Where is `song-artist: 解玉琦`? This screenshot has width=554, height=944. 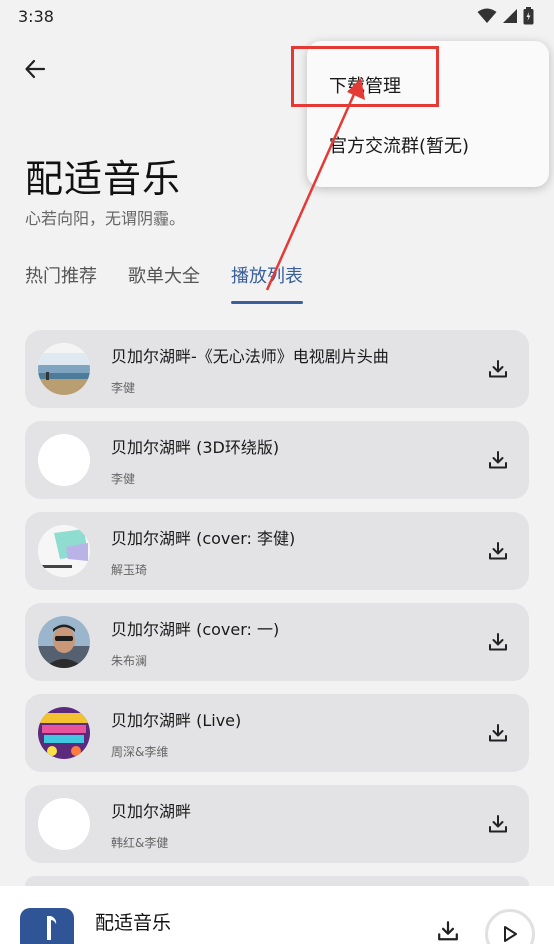
song-artist: 解玉琦 is located at coordinates (129, 570).